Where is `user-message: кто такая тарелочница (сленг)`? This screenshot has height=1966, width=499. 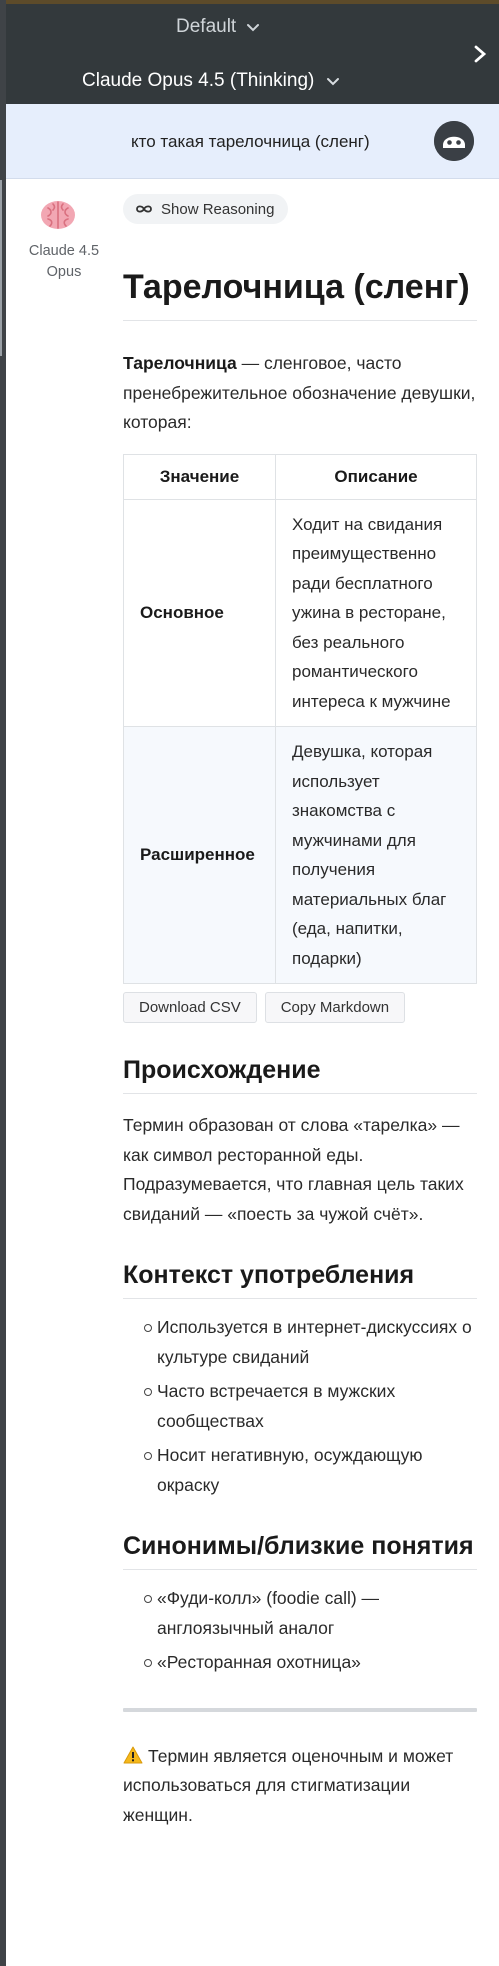 user-message: кто такая тарелочница (сленг) is located at coordinates (252, 141).